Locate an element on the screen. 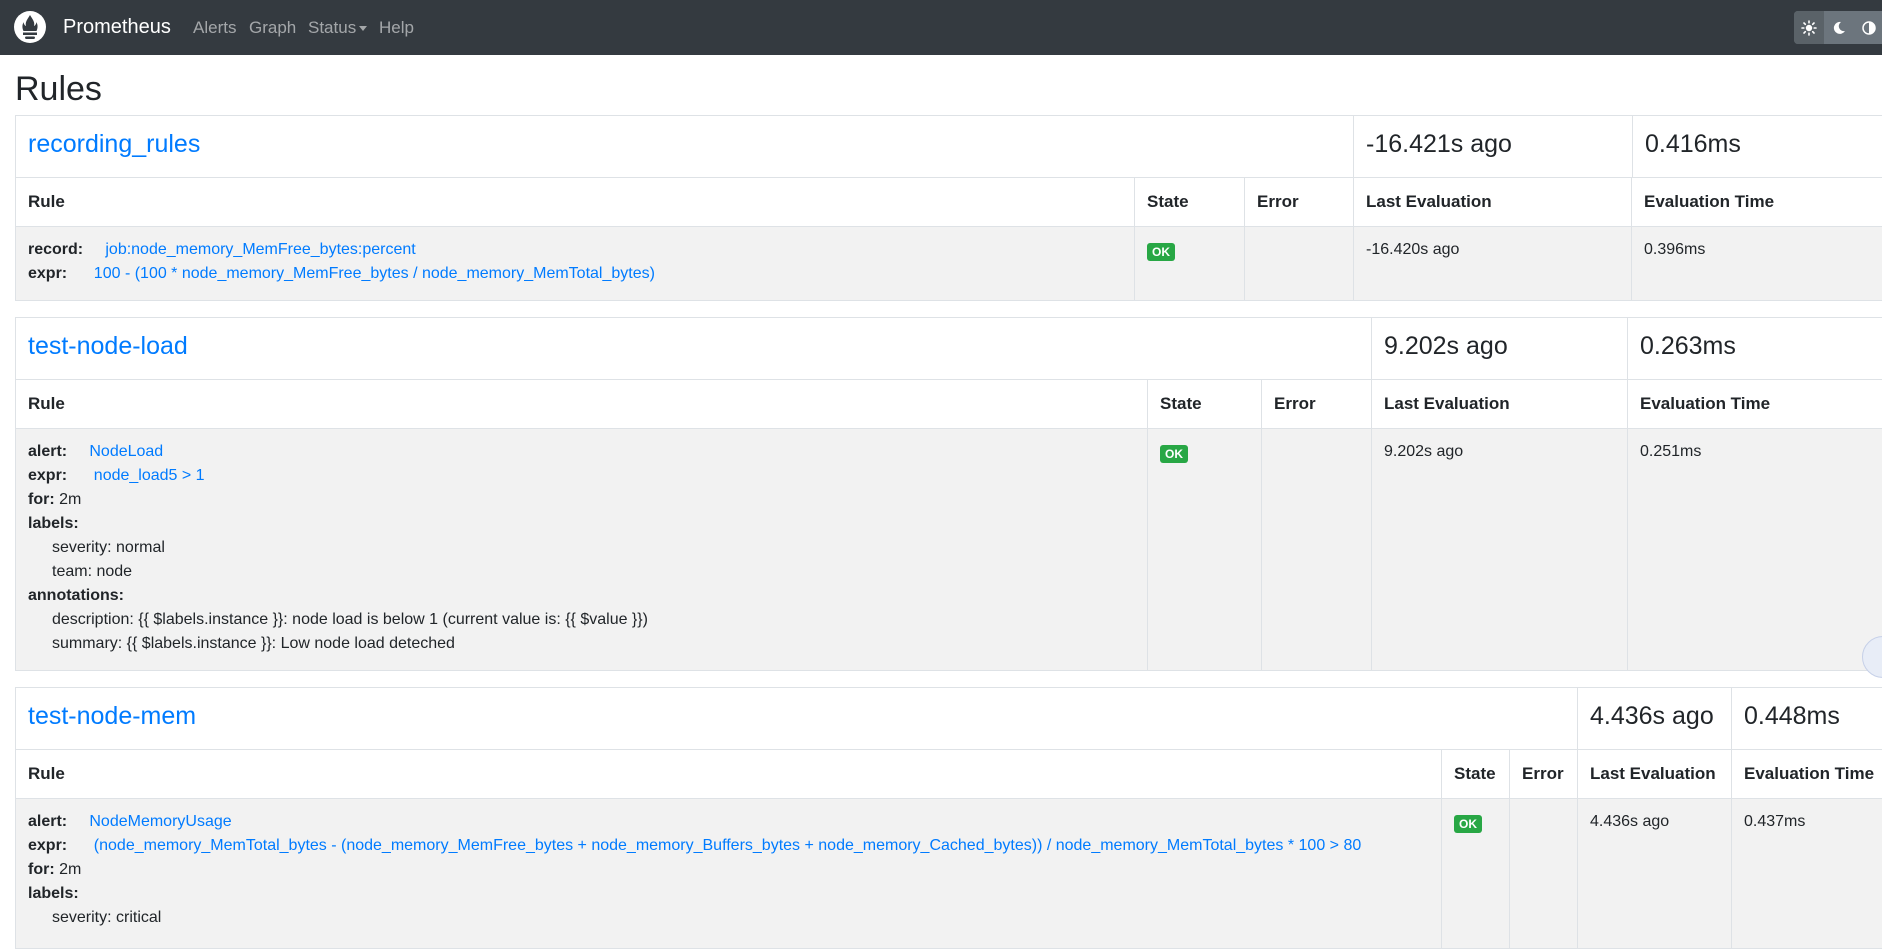 The image size is (1882, 949). nav-link-alerts: Alerts is located at coordinates (214, 28).